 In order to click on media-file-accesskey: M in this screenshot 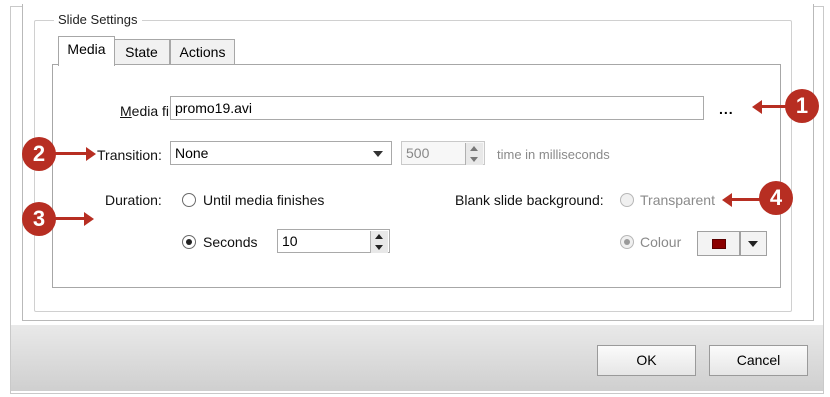, I will do `click(126, 111)`.